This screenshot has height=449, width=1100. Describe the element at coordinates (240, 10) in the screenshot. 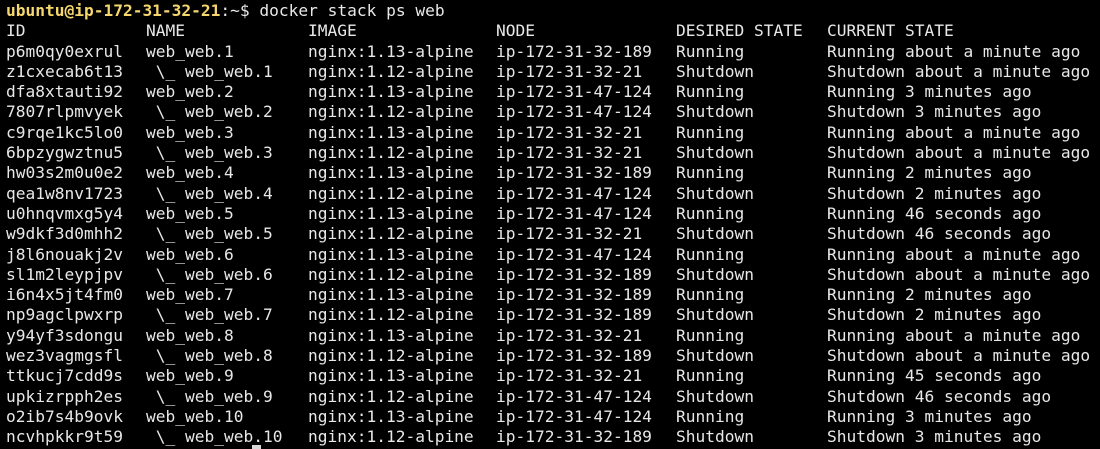

I see `prompt-suffix: :~$` at that location.